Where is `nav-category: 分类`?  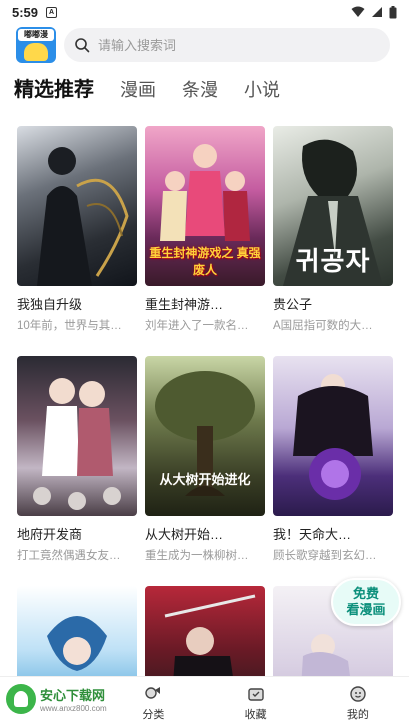
nav-category: 分类 is located at coordinates (153, 702).